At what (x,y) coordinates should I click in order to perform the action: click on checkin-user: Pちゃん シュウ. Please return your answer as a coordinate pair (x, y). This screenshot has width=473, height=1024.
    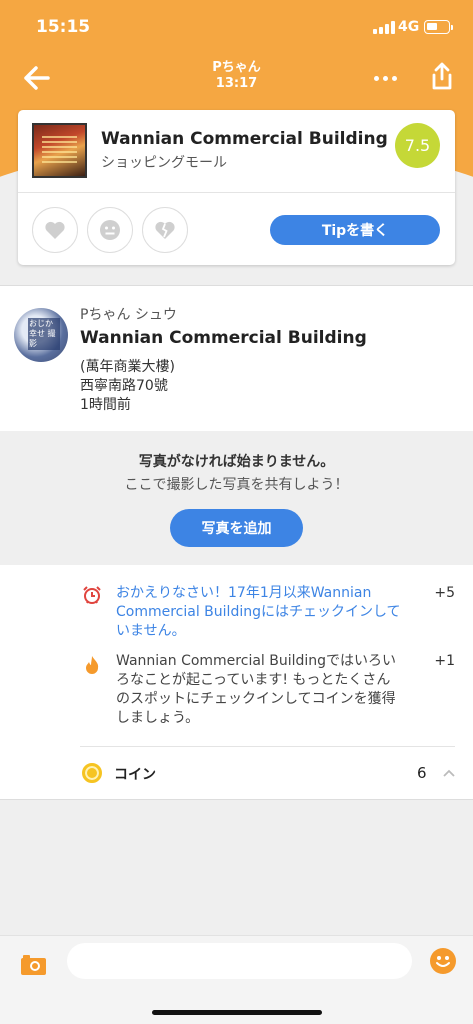
    Looking at the image, I should click on (128, 314).